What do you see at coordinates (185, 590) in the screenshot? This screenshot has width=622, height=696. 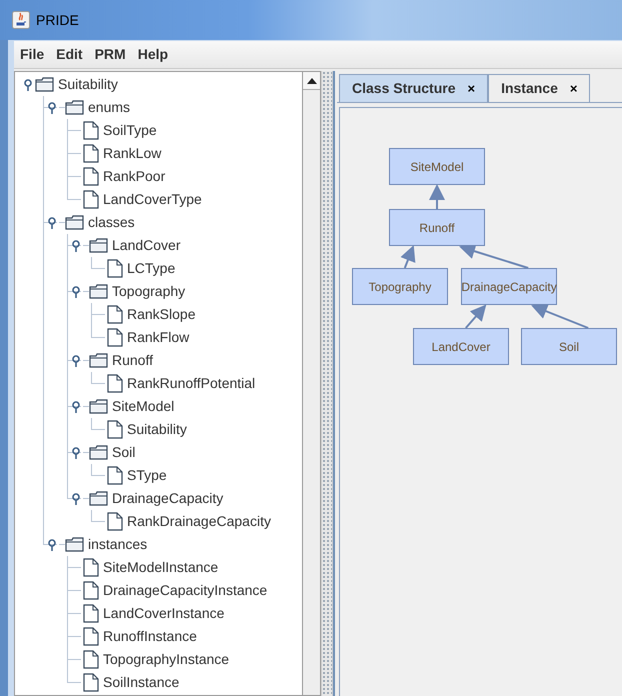 I see `tree-item: DrainageCapacityInstance` at bounding box center [185, 590].